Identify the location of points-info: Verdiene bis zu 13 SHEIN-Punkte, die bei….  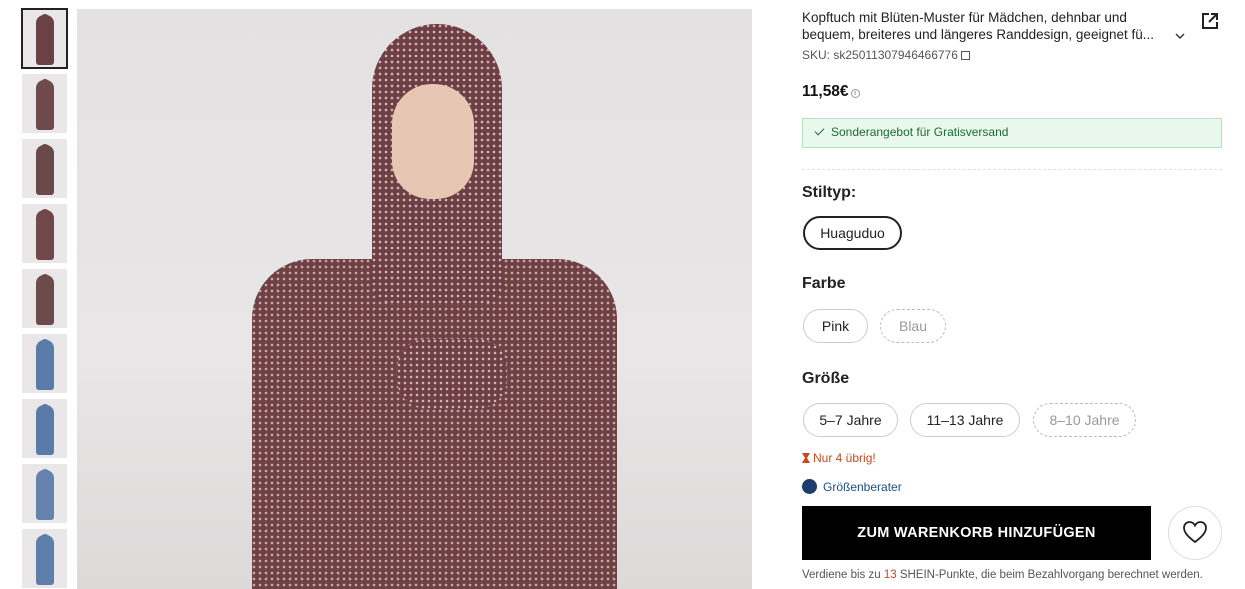
(1002, 575).